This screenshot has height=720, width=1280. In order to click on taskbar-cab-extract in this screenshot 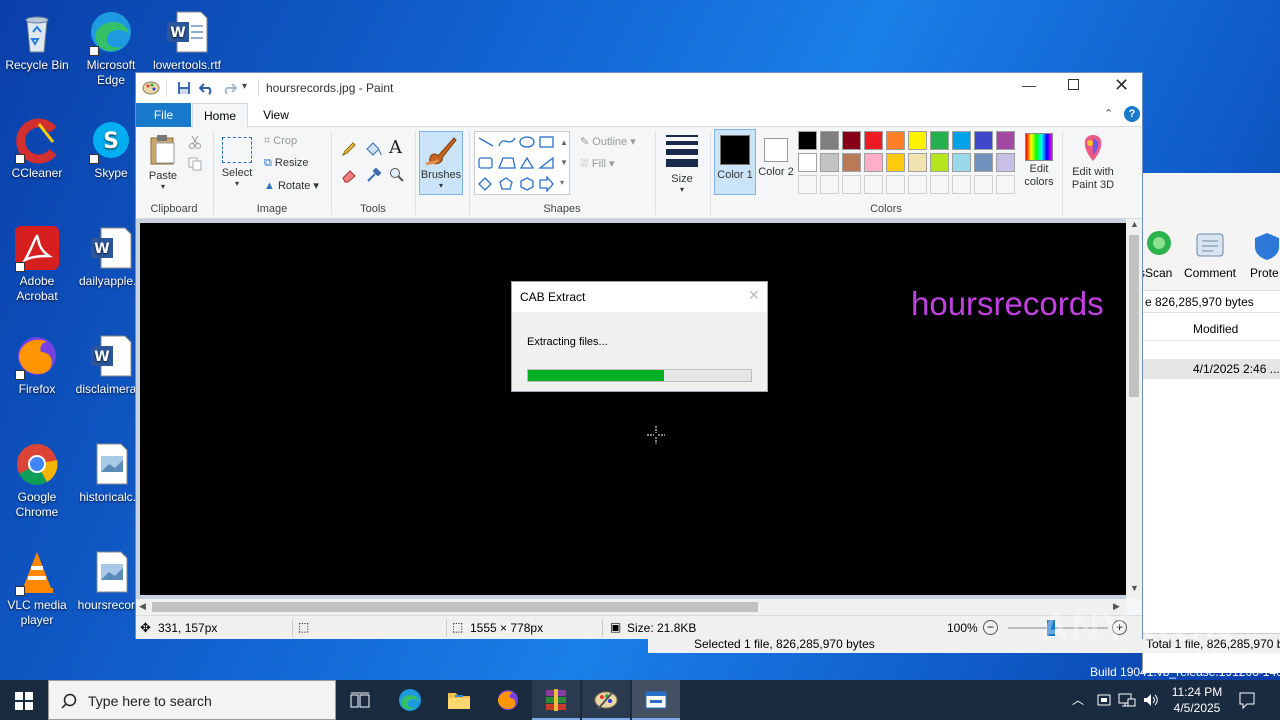, I will do `click(656, 700)`.